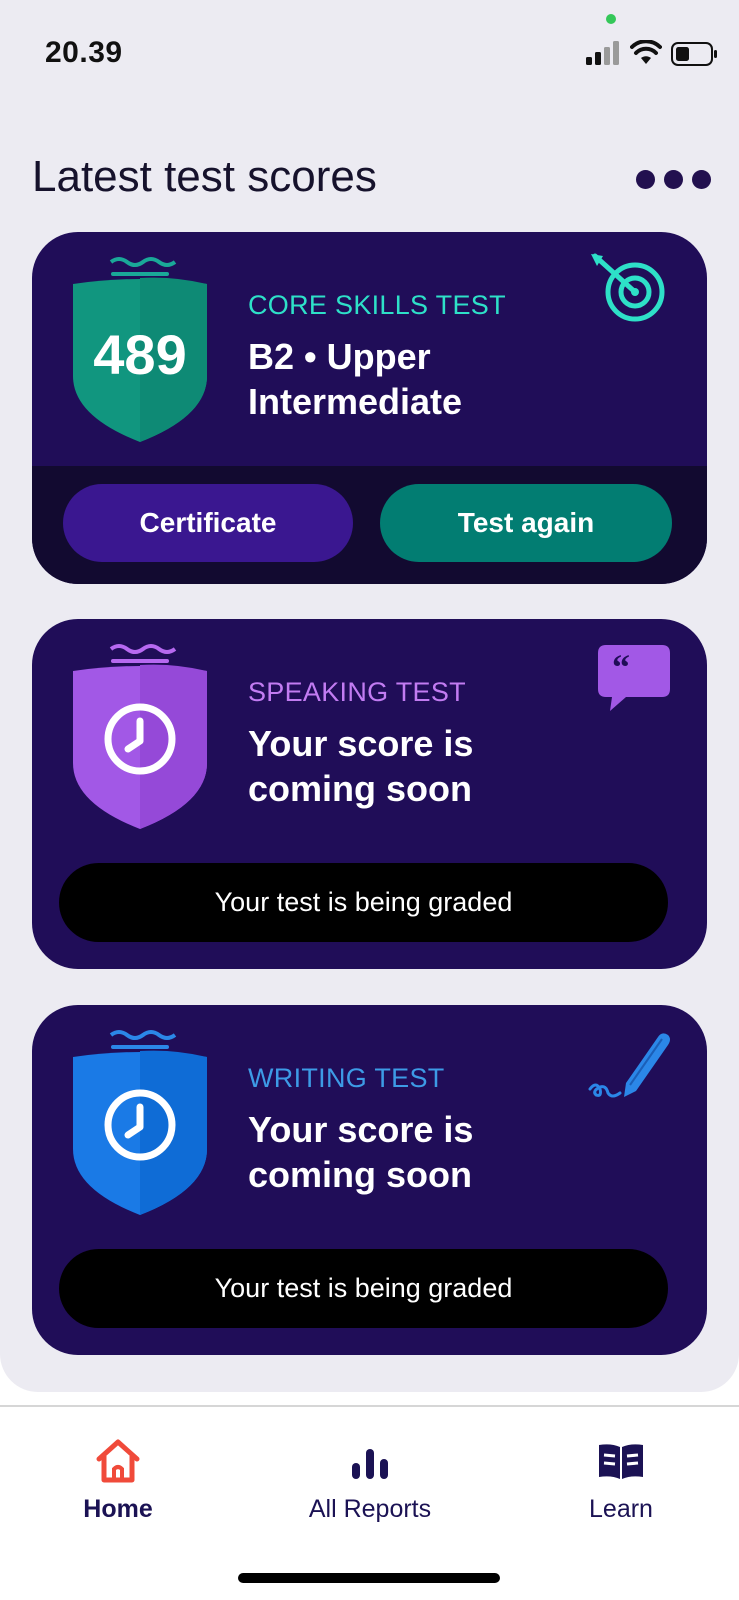 The width and height of the screenshot is (739, 1600). I want to click on nav-item-learn: Learn, so click(621, 1472).